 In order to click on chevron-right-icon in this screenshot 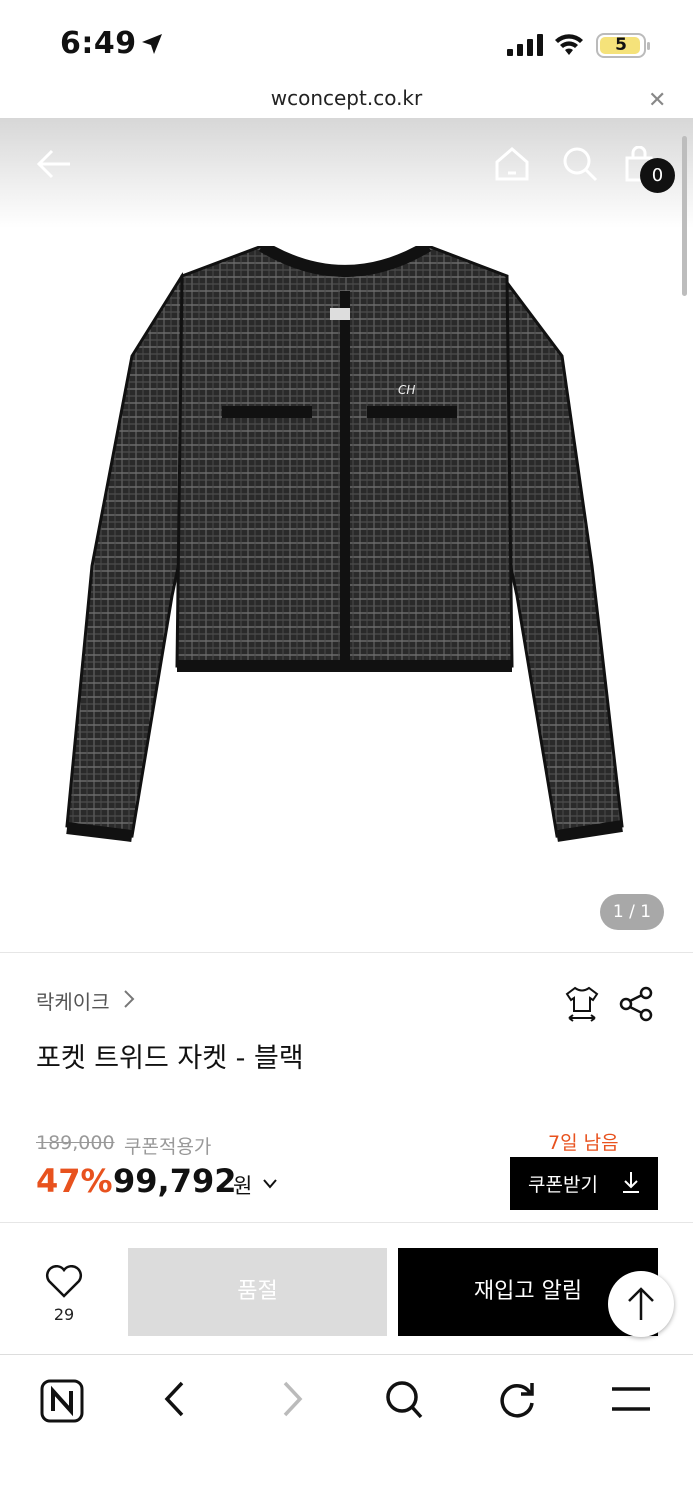, I will do `click(129, 999)`.